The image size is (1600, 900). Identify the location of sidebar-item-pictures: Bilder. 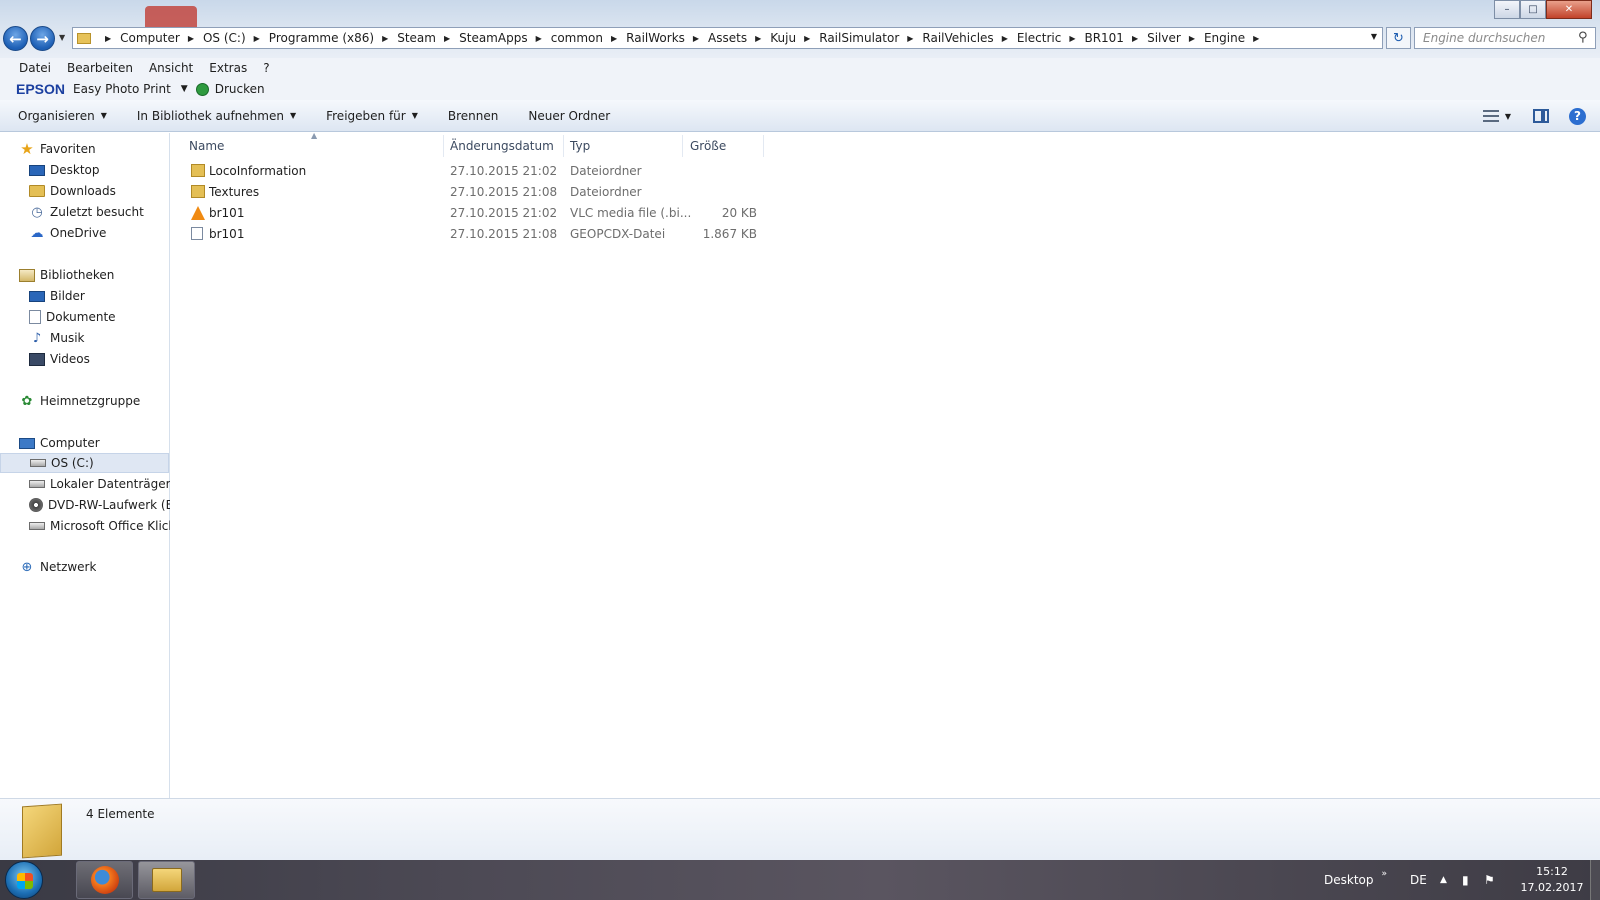
(99, 296).